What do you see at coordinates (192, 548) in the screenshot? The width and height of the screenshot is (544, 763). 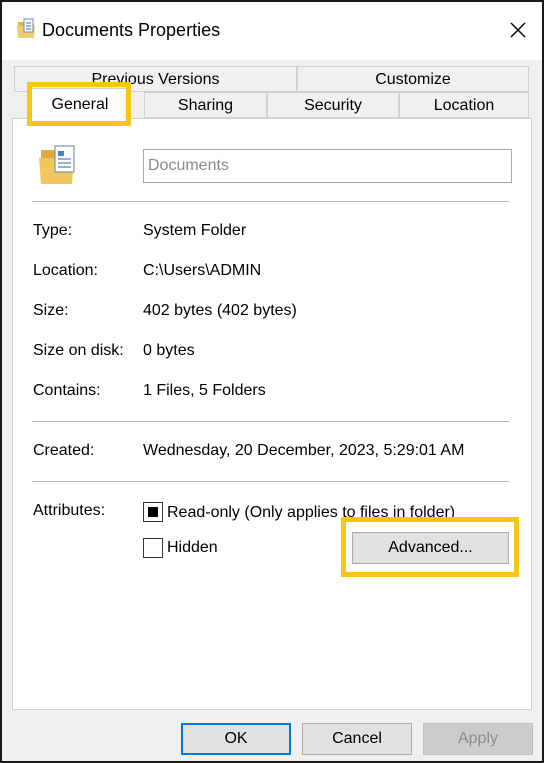 I see `hidden-checkbox-label: Hidden` at bounding box center [192, 548].